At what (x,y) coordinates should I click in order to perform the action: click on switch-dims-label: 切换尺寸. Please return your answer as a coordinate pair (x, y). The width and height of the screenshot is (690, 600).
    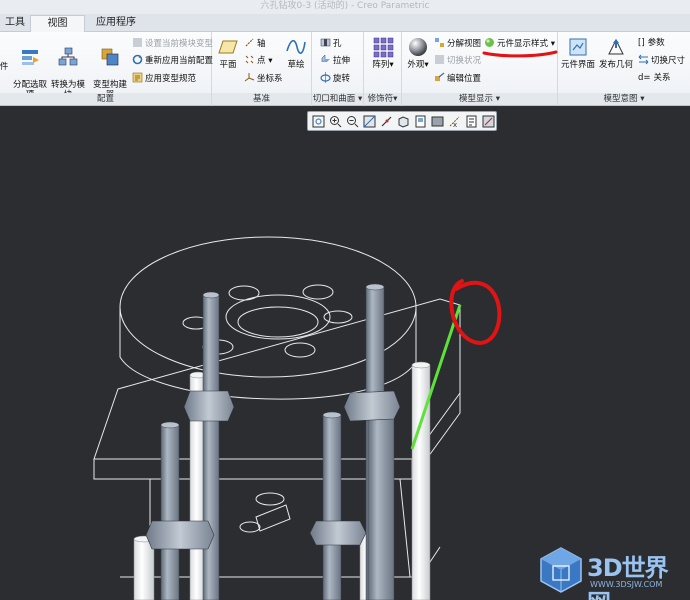
    Looking at the image, I should click on (668, 61).